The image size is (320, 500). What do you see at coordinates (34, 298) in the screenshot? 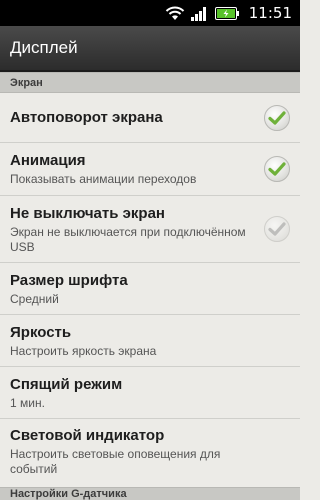
I see `setting-subtitle: Средний` at bounding box center [34, 298].